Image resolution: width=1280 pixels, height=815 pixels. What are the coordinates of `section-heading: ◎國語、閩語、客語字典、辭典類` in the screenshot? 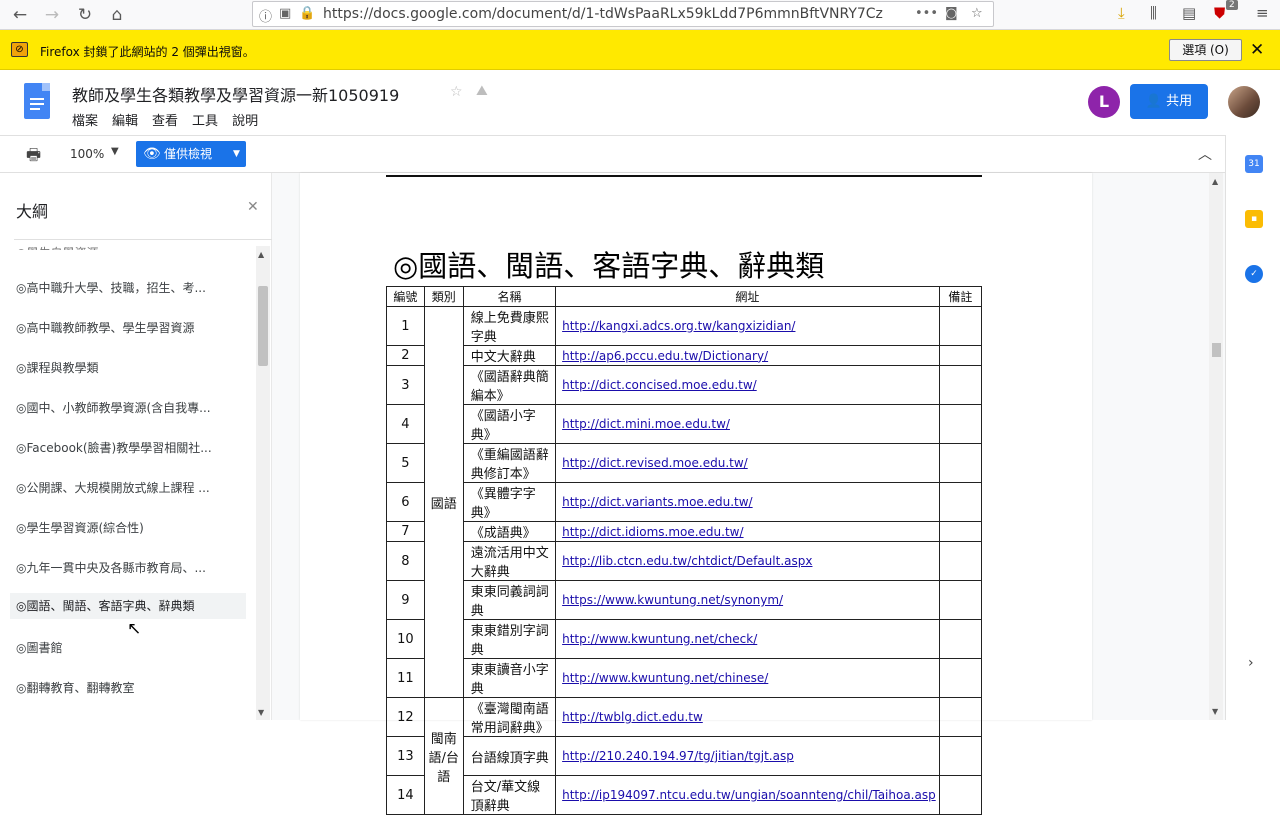 It's located at (609, 266).